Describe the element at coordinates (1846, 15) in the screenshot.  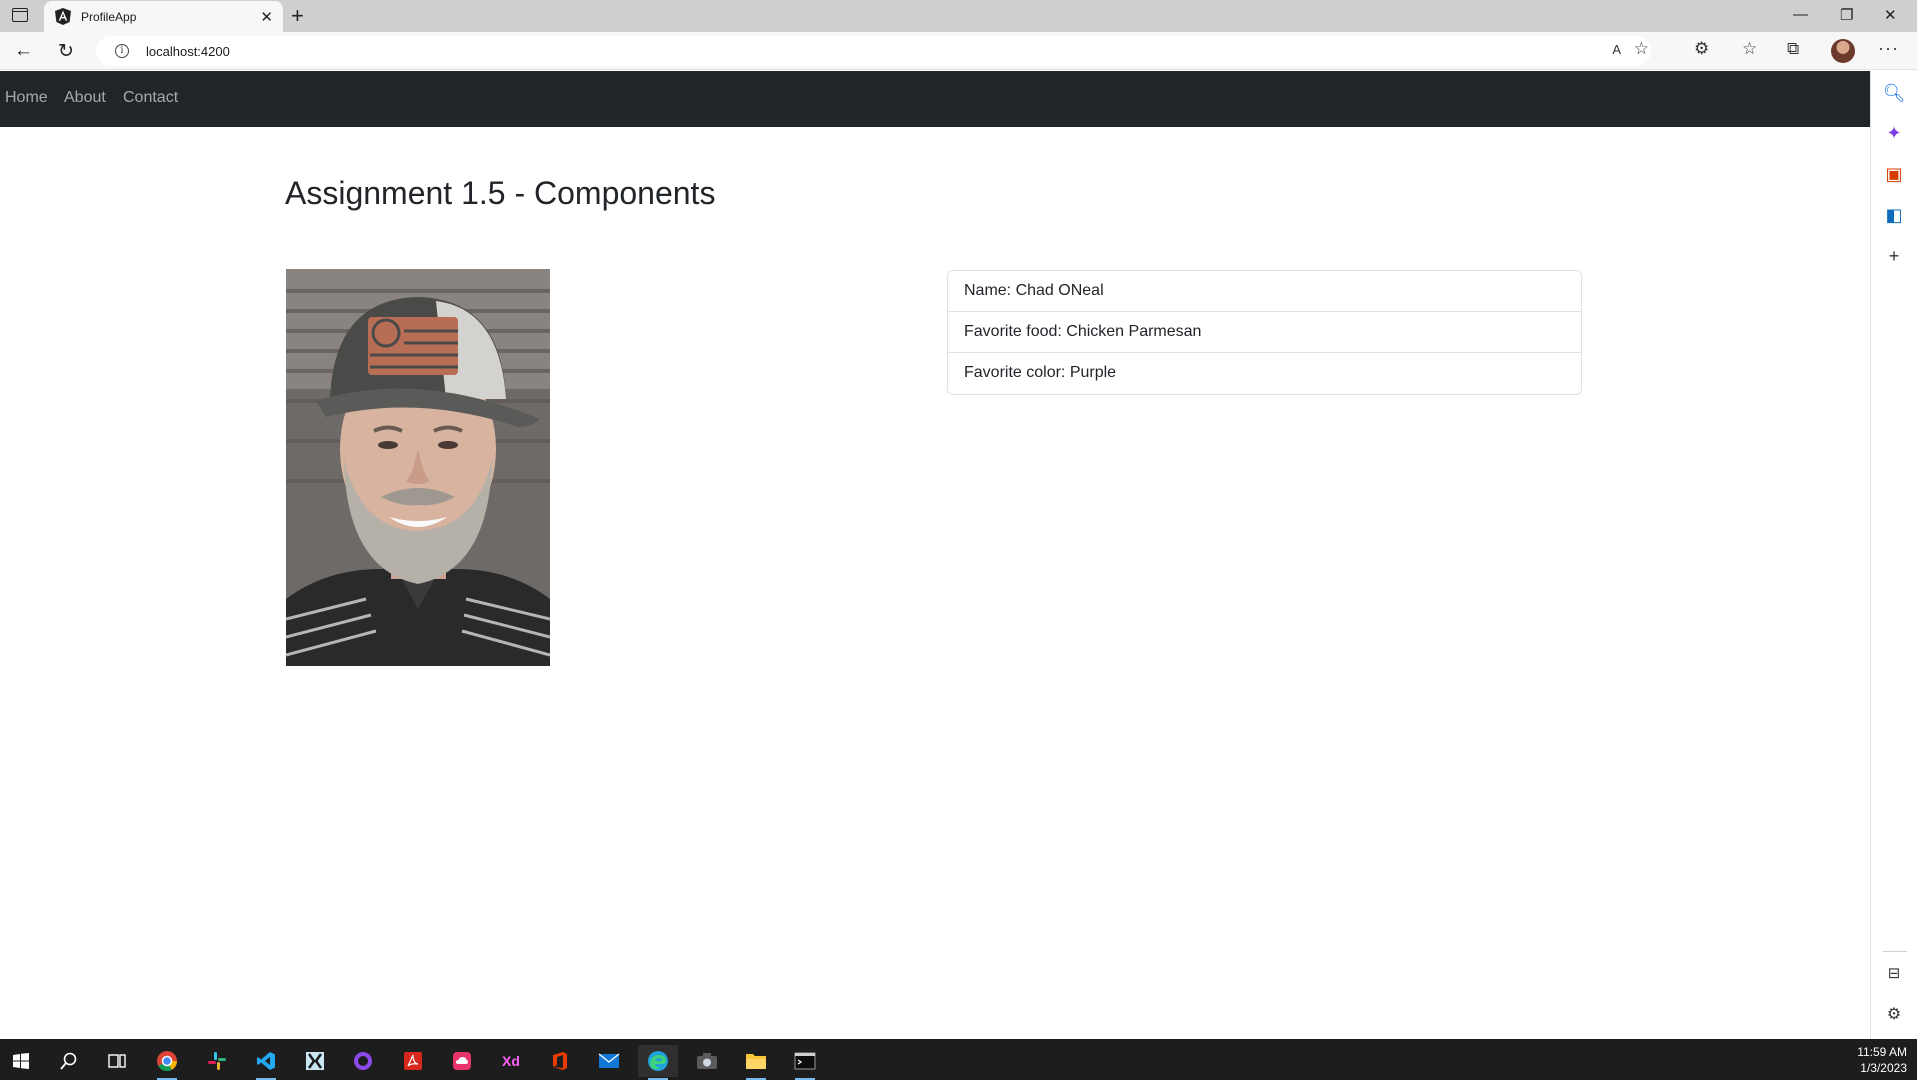
I see `restore-icon: ❐` at that location.